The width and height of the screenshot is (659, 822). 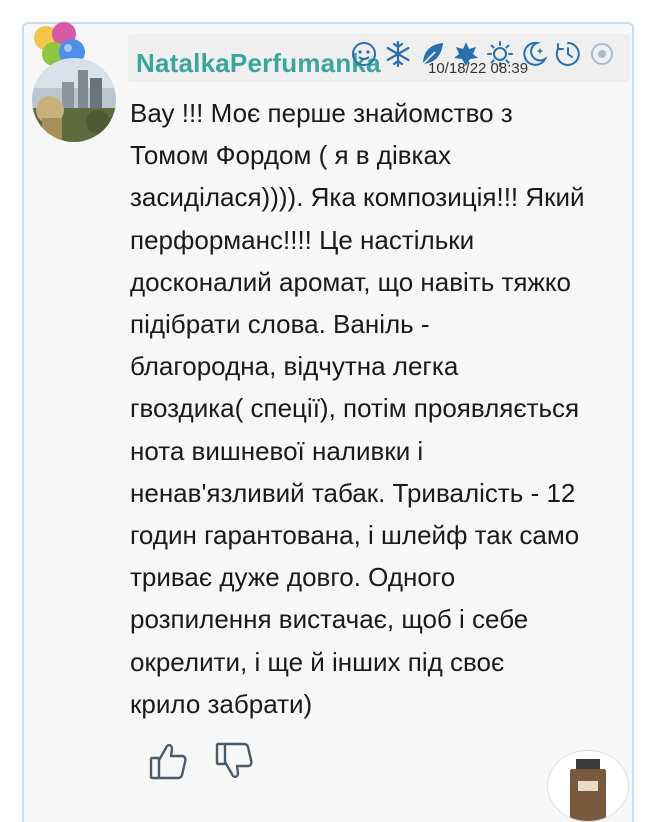 What do you see at coordinates (398, 54) in the screenshot?
I see `snowflake-icon` at bounding box center [398, 54].